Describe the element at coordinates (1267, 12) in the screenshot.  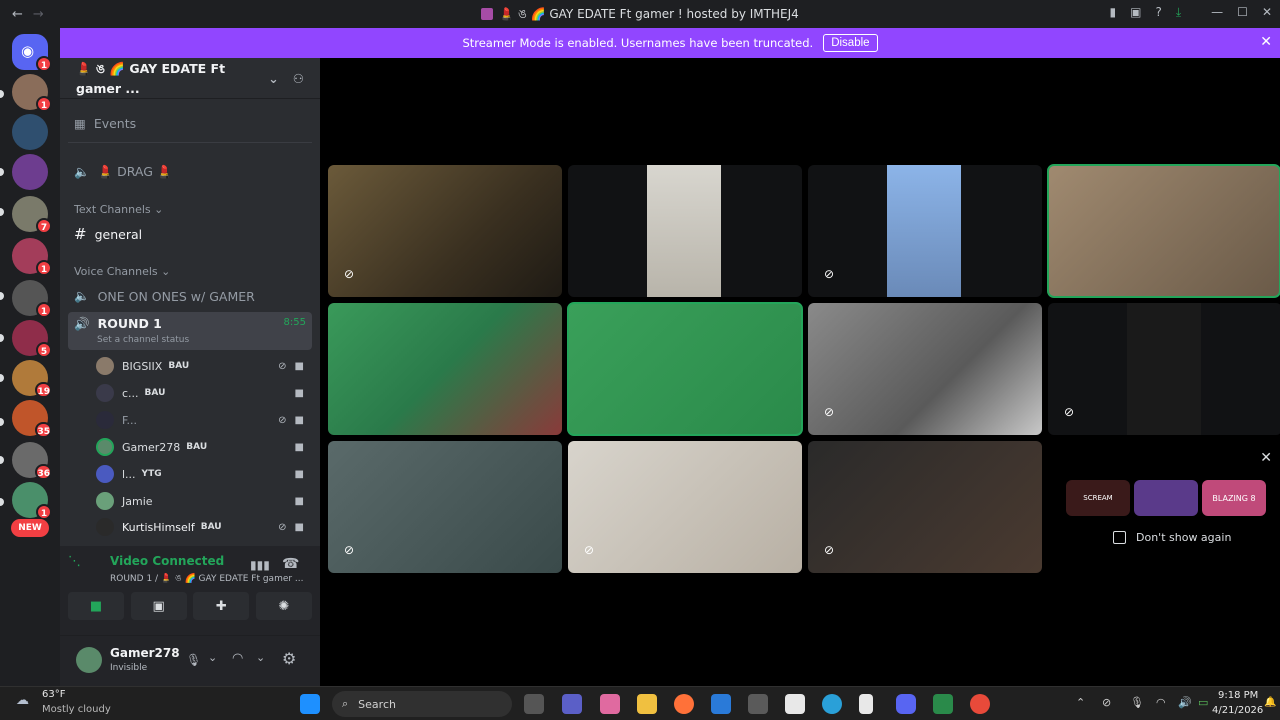
I see `close-window-icon: ✕` at that location.